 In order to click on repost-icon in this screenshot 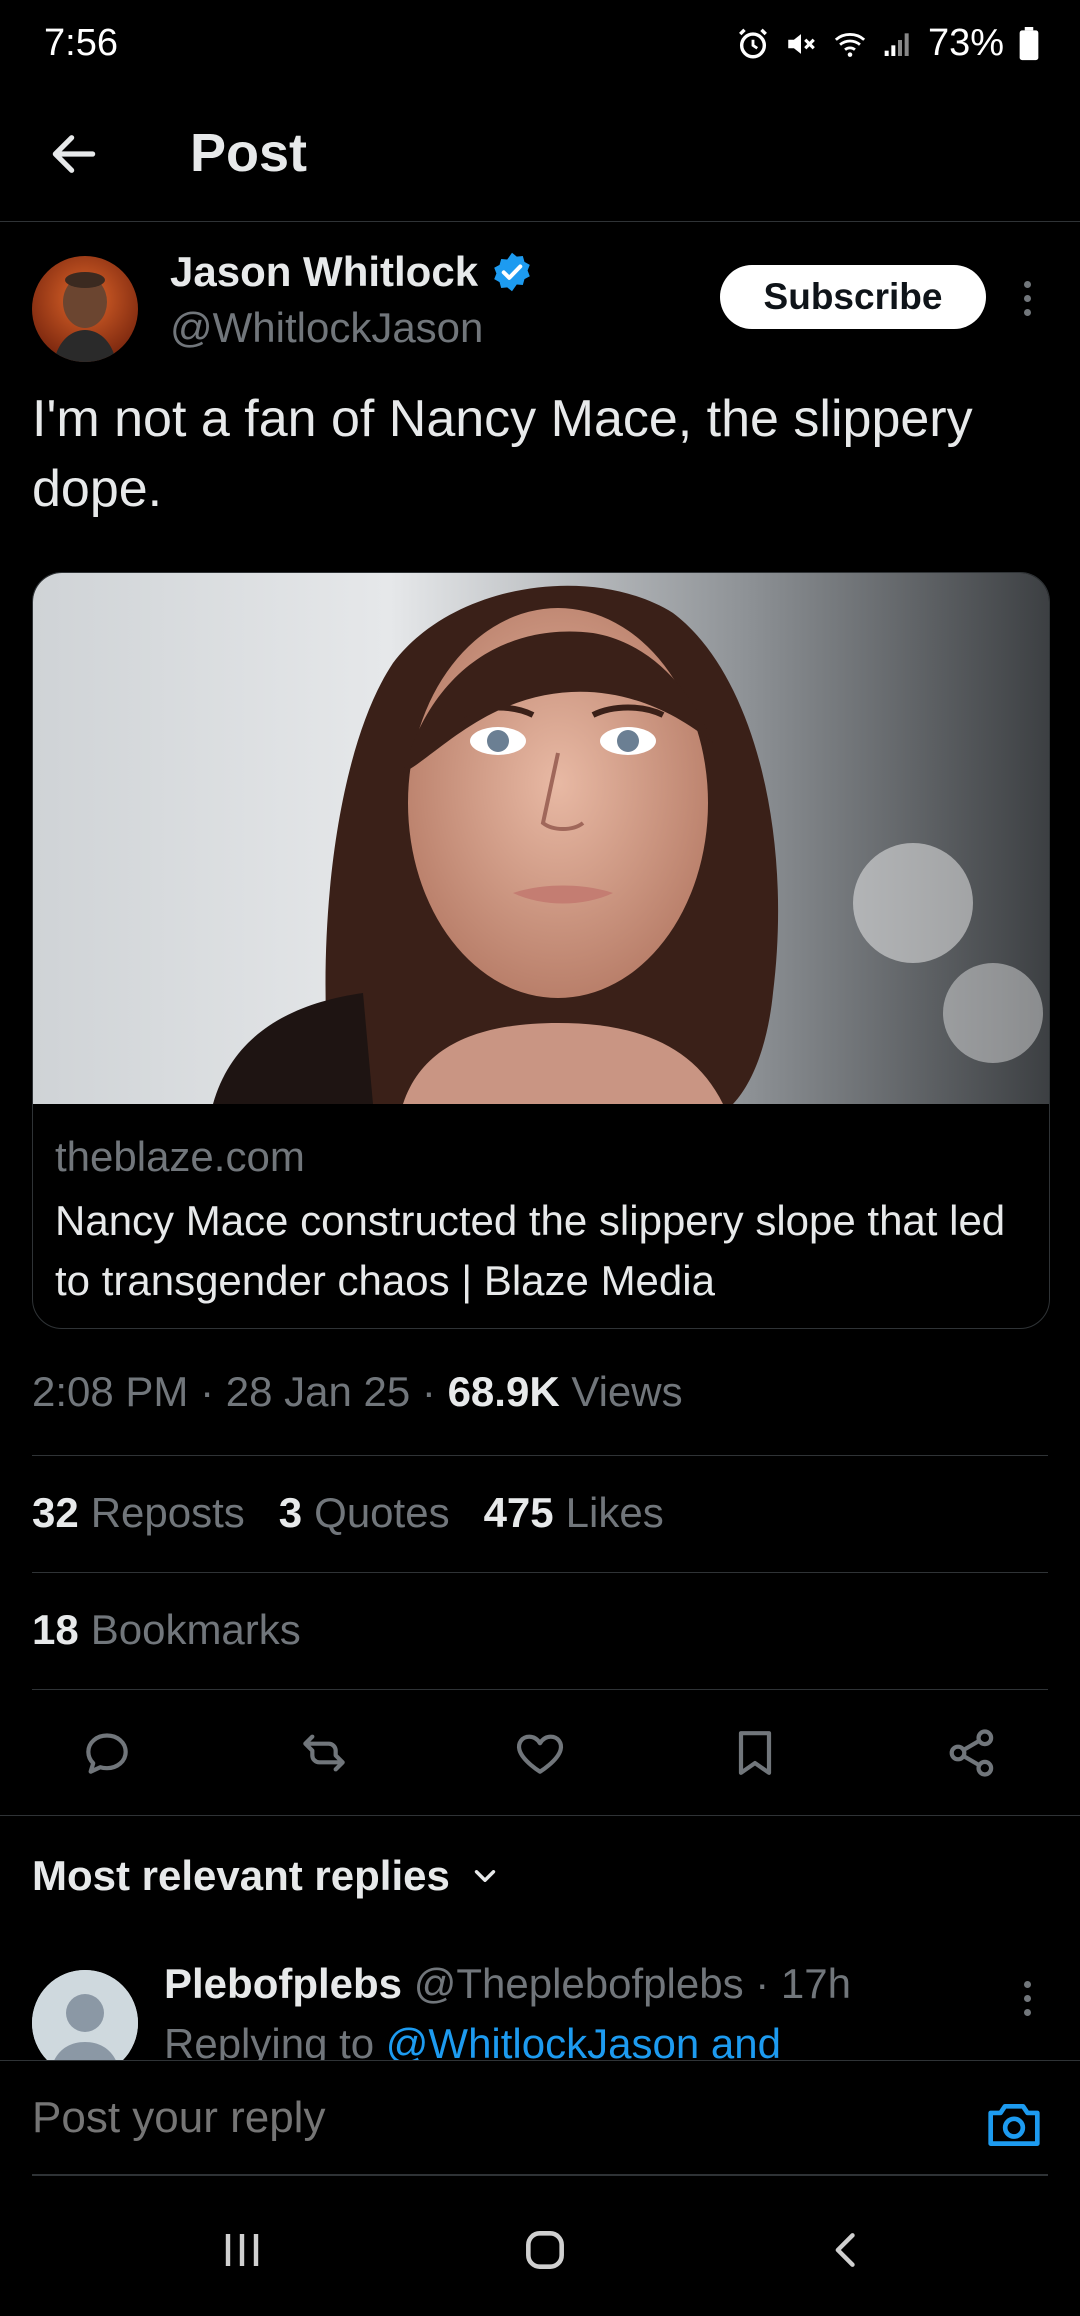, I will do `click(324, 1753)`.